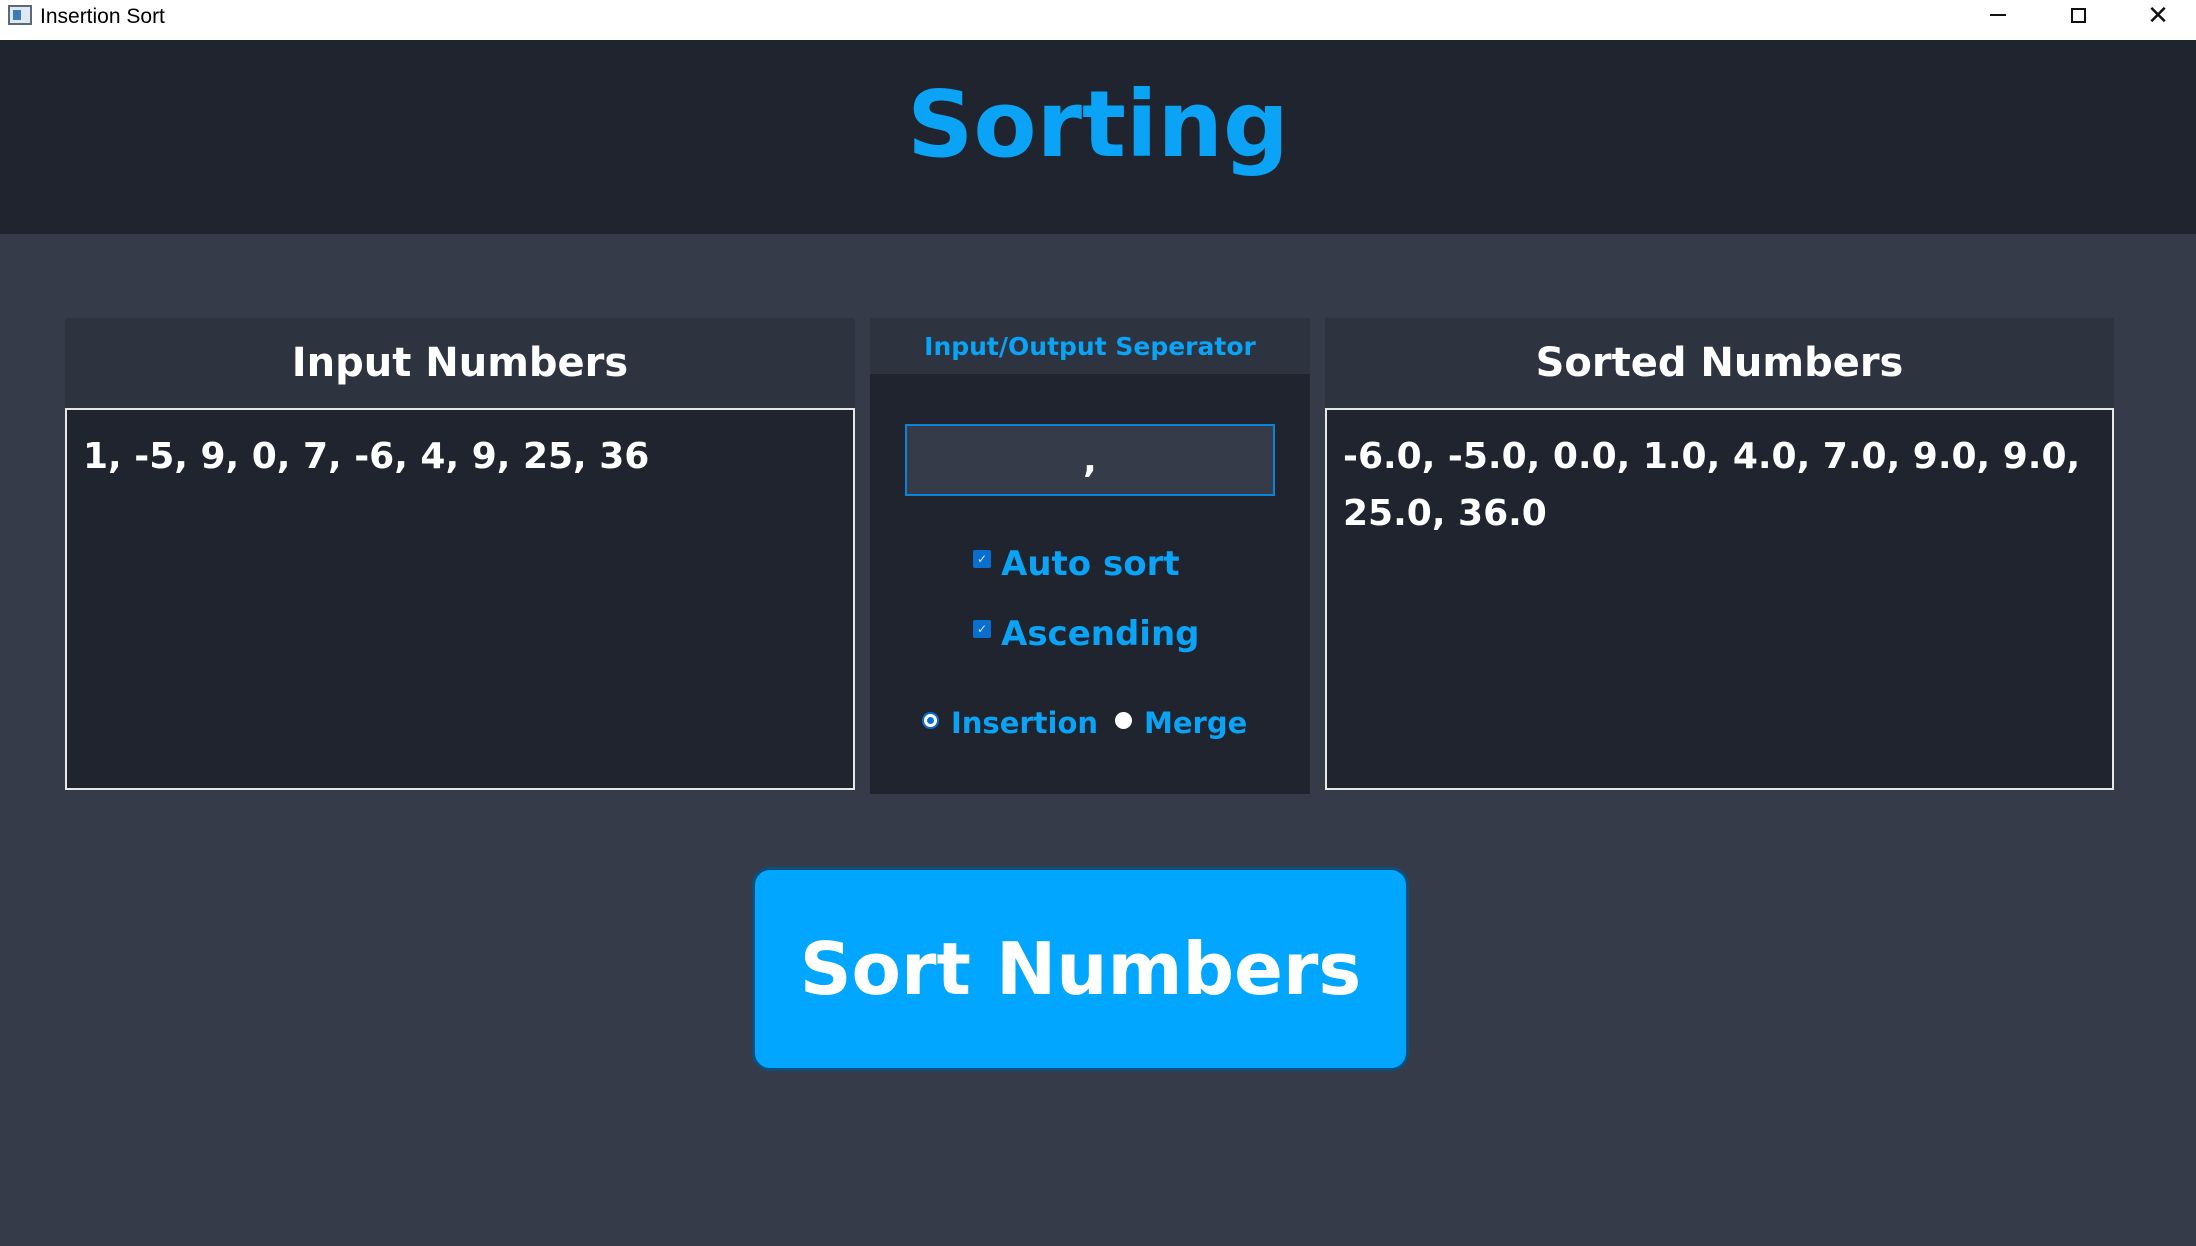 This screenshot has height=1246, width=2196. I want to click on radio-selected-icon, so click(930, 720).